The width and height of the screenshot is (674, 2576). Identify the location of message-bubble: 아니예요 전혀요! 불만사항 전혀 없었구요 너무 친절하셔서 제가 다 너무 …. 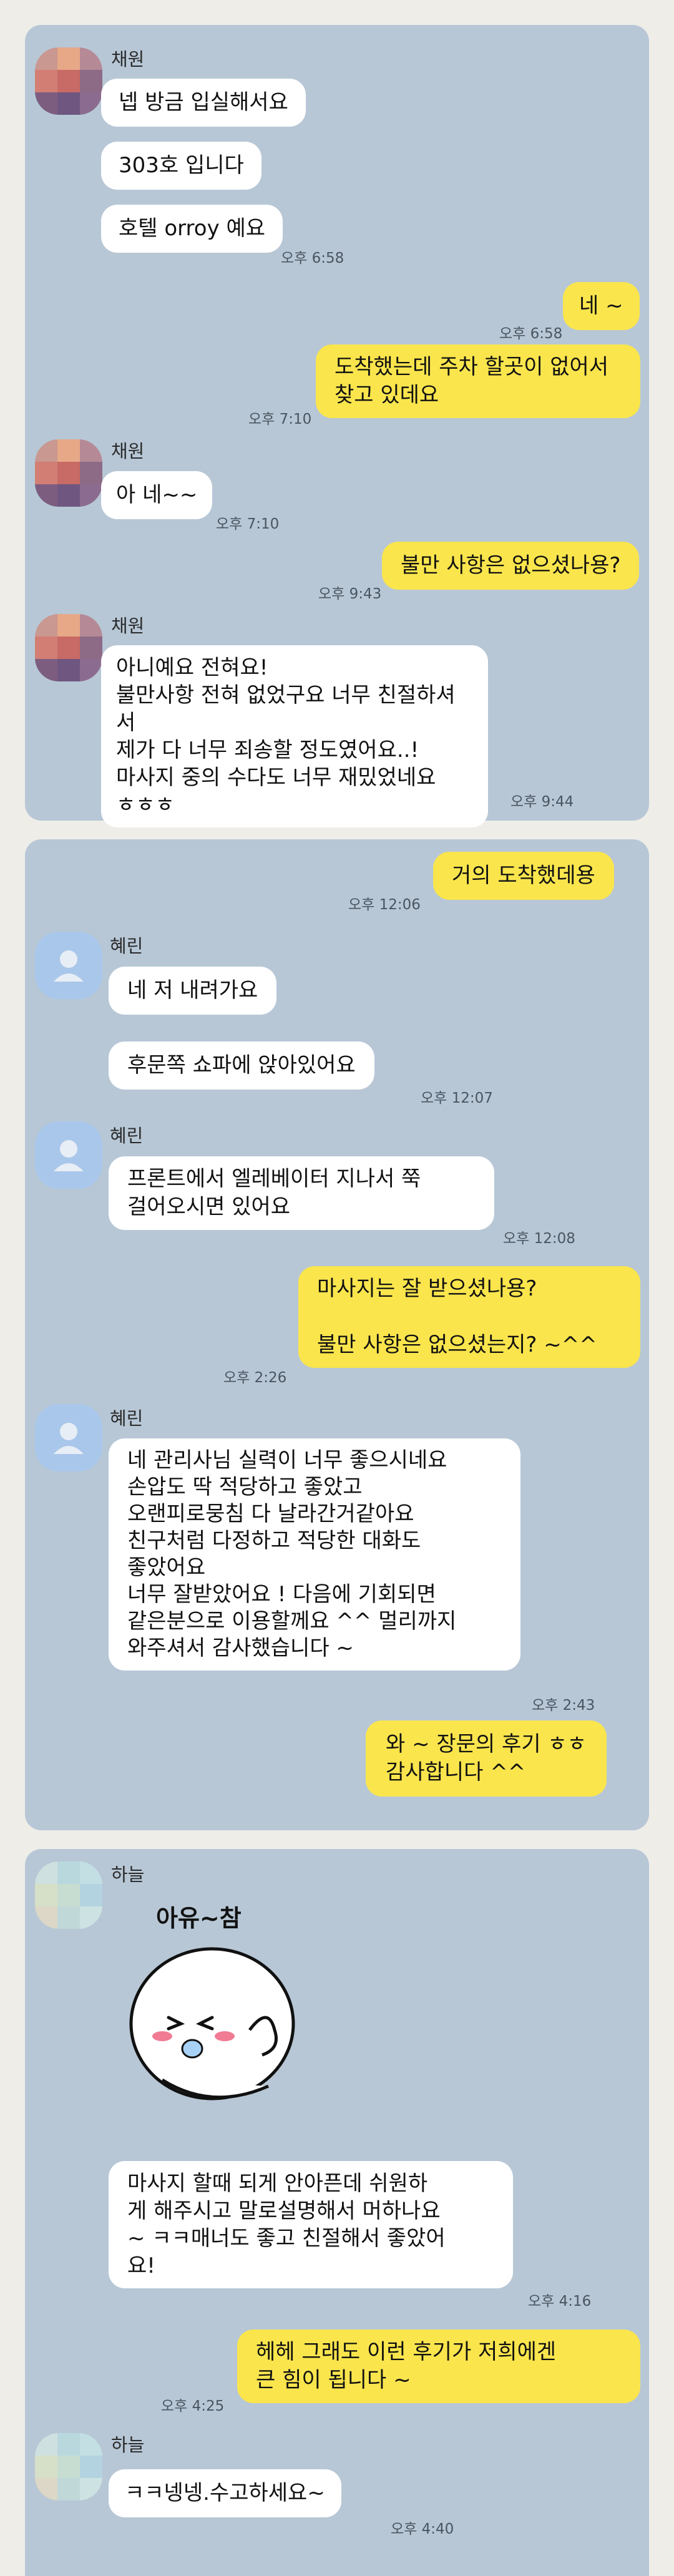
(295, 736).